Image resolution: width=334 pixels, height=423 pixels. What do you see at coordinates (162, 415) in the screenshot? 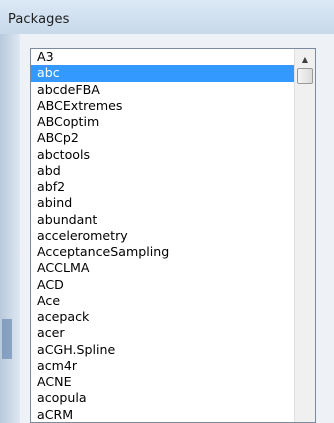
I see `list-item: aCRM` at bounding box center [162, 415].